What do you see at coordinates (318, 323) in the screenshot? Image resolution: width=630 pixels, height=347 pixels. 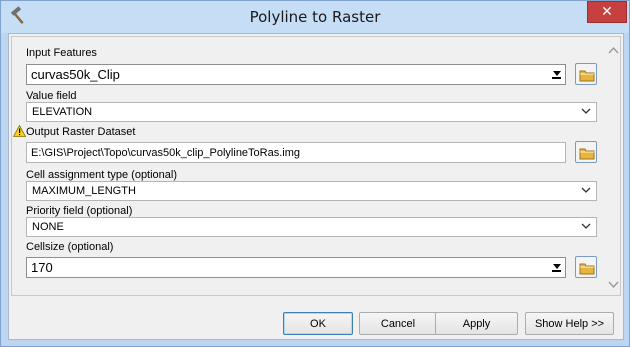 I see `ok-button: OK` at bounding box center [318, 323].